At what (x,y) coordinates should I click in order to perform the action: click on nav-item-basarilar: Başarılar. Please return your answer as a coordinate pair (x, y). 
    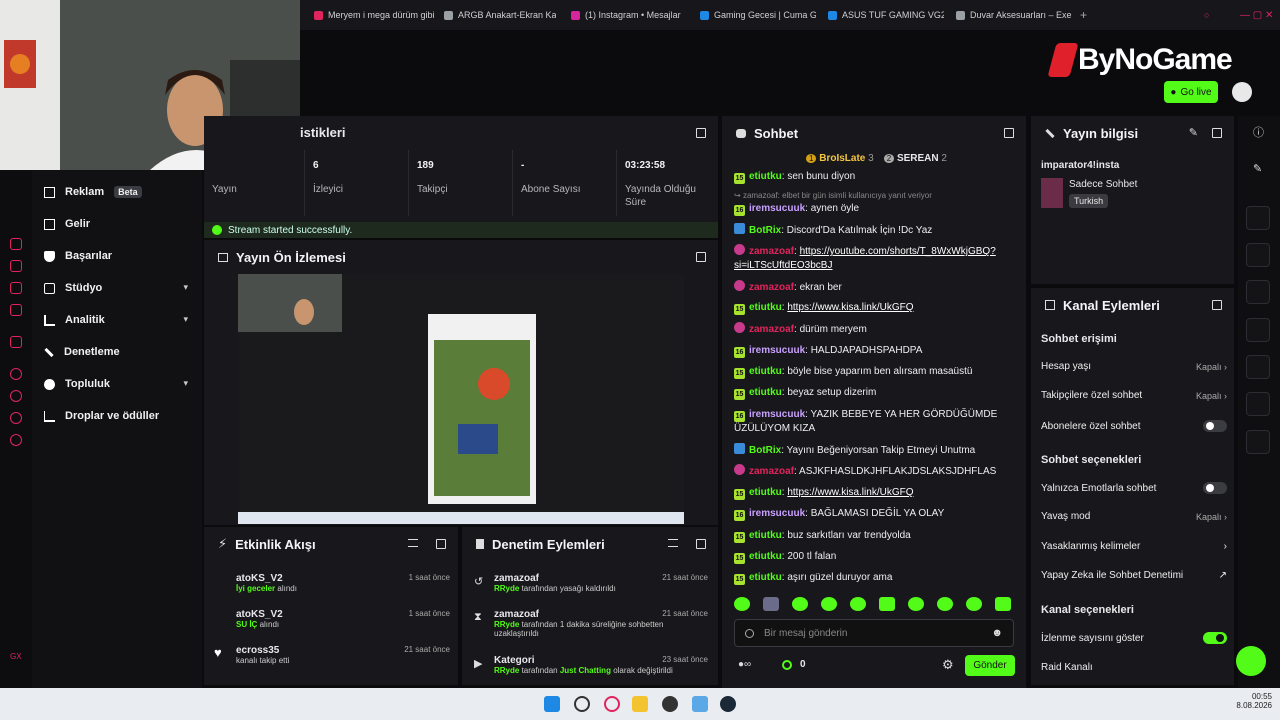
    Looking at the image, I should click on (119, 256).